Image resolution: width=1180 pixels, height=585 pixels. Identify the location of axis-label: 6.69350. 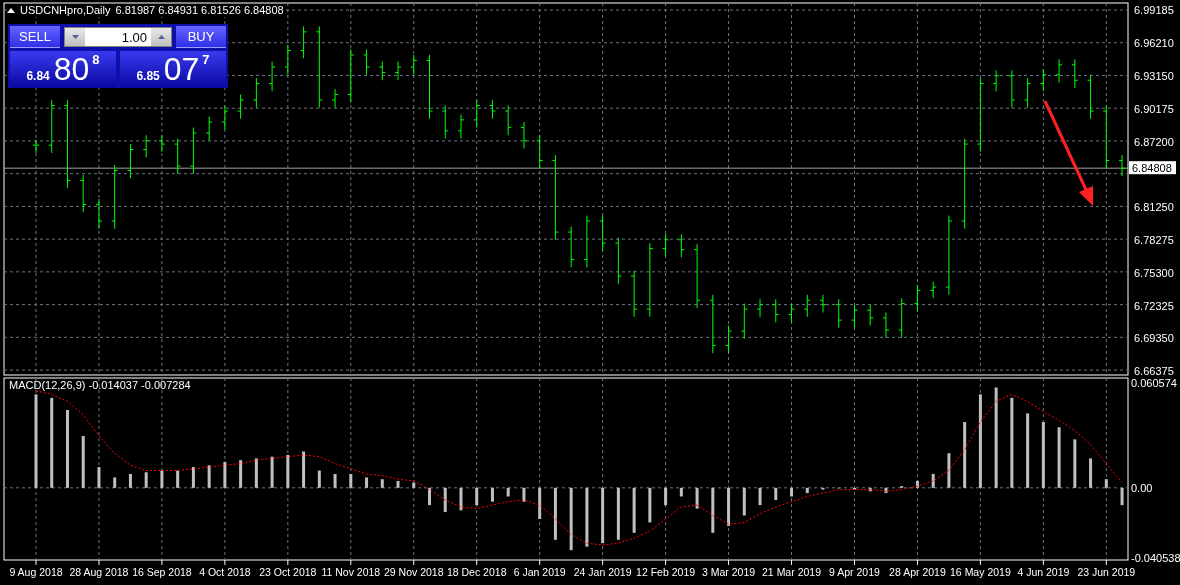
(1154, 338).